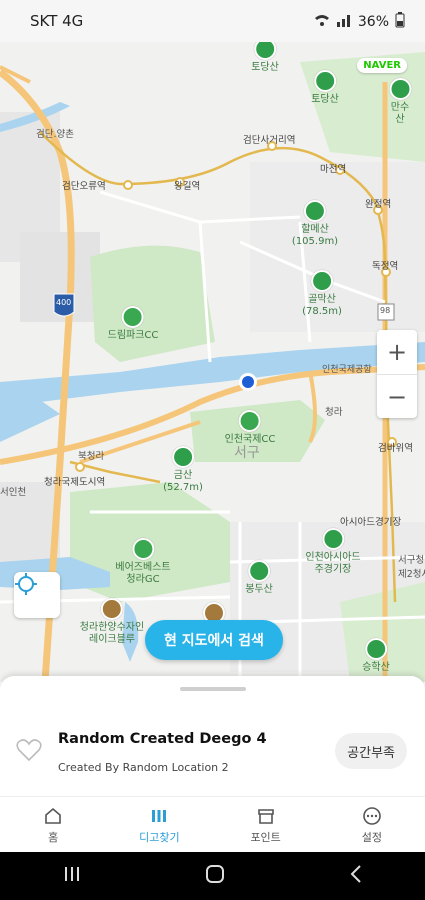  I want to click on zoom-controls: + −, so click(397, 374).